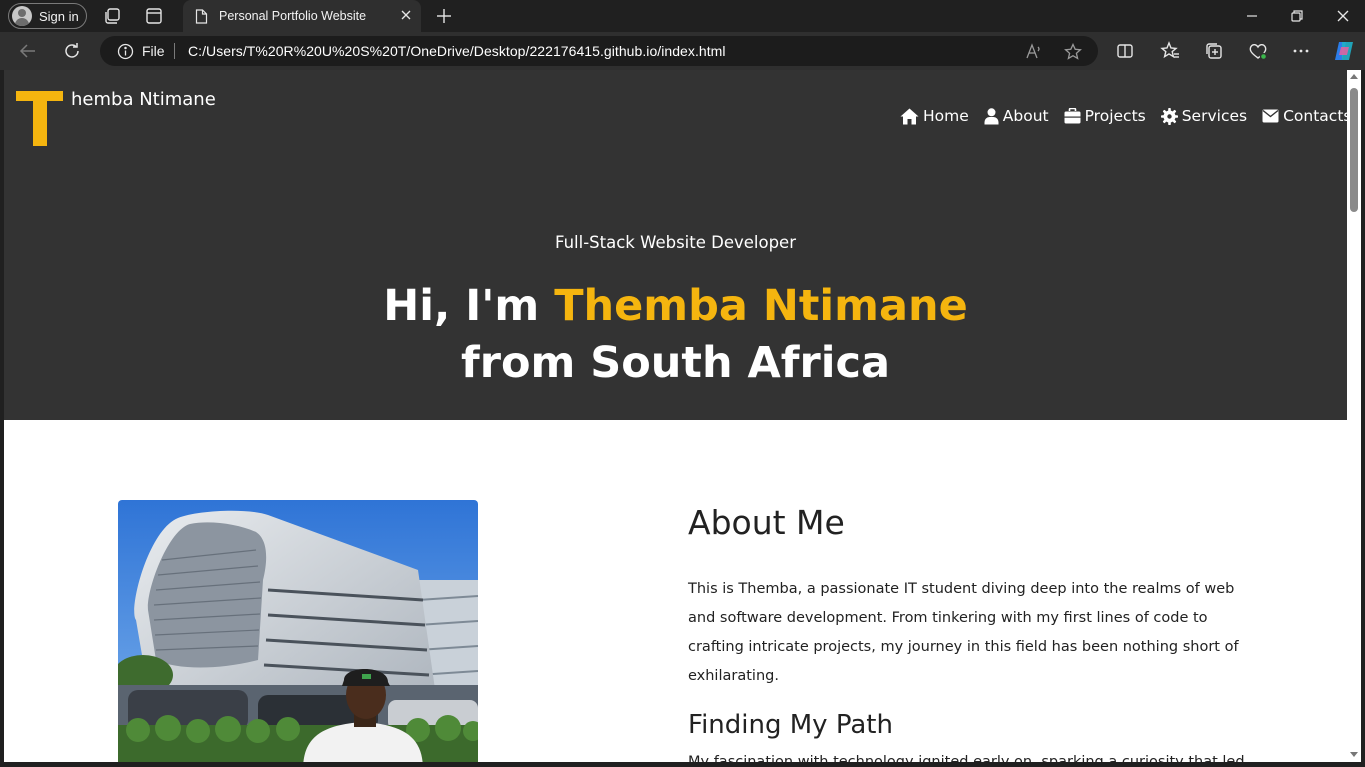 This screenshot has height=767, width=1365. Describe the element at coordinates (1315, 116) in the screenshot. I see `nav-label-contacts: Contacts` at that location.